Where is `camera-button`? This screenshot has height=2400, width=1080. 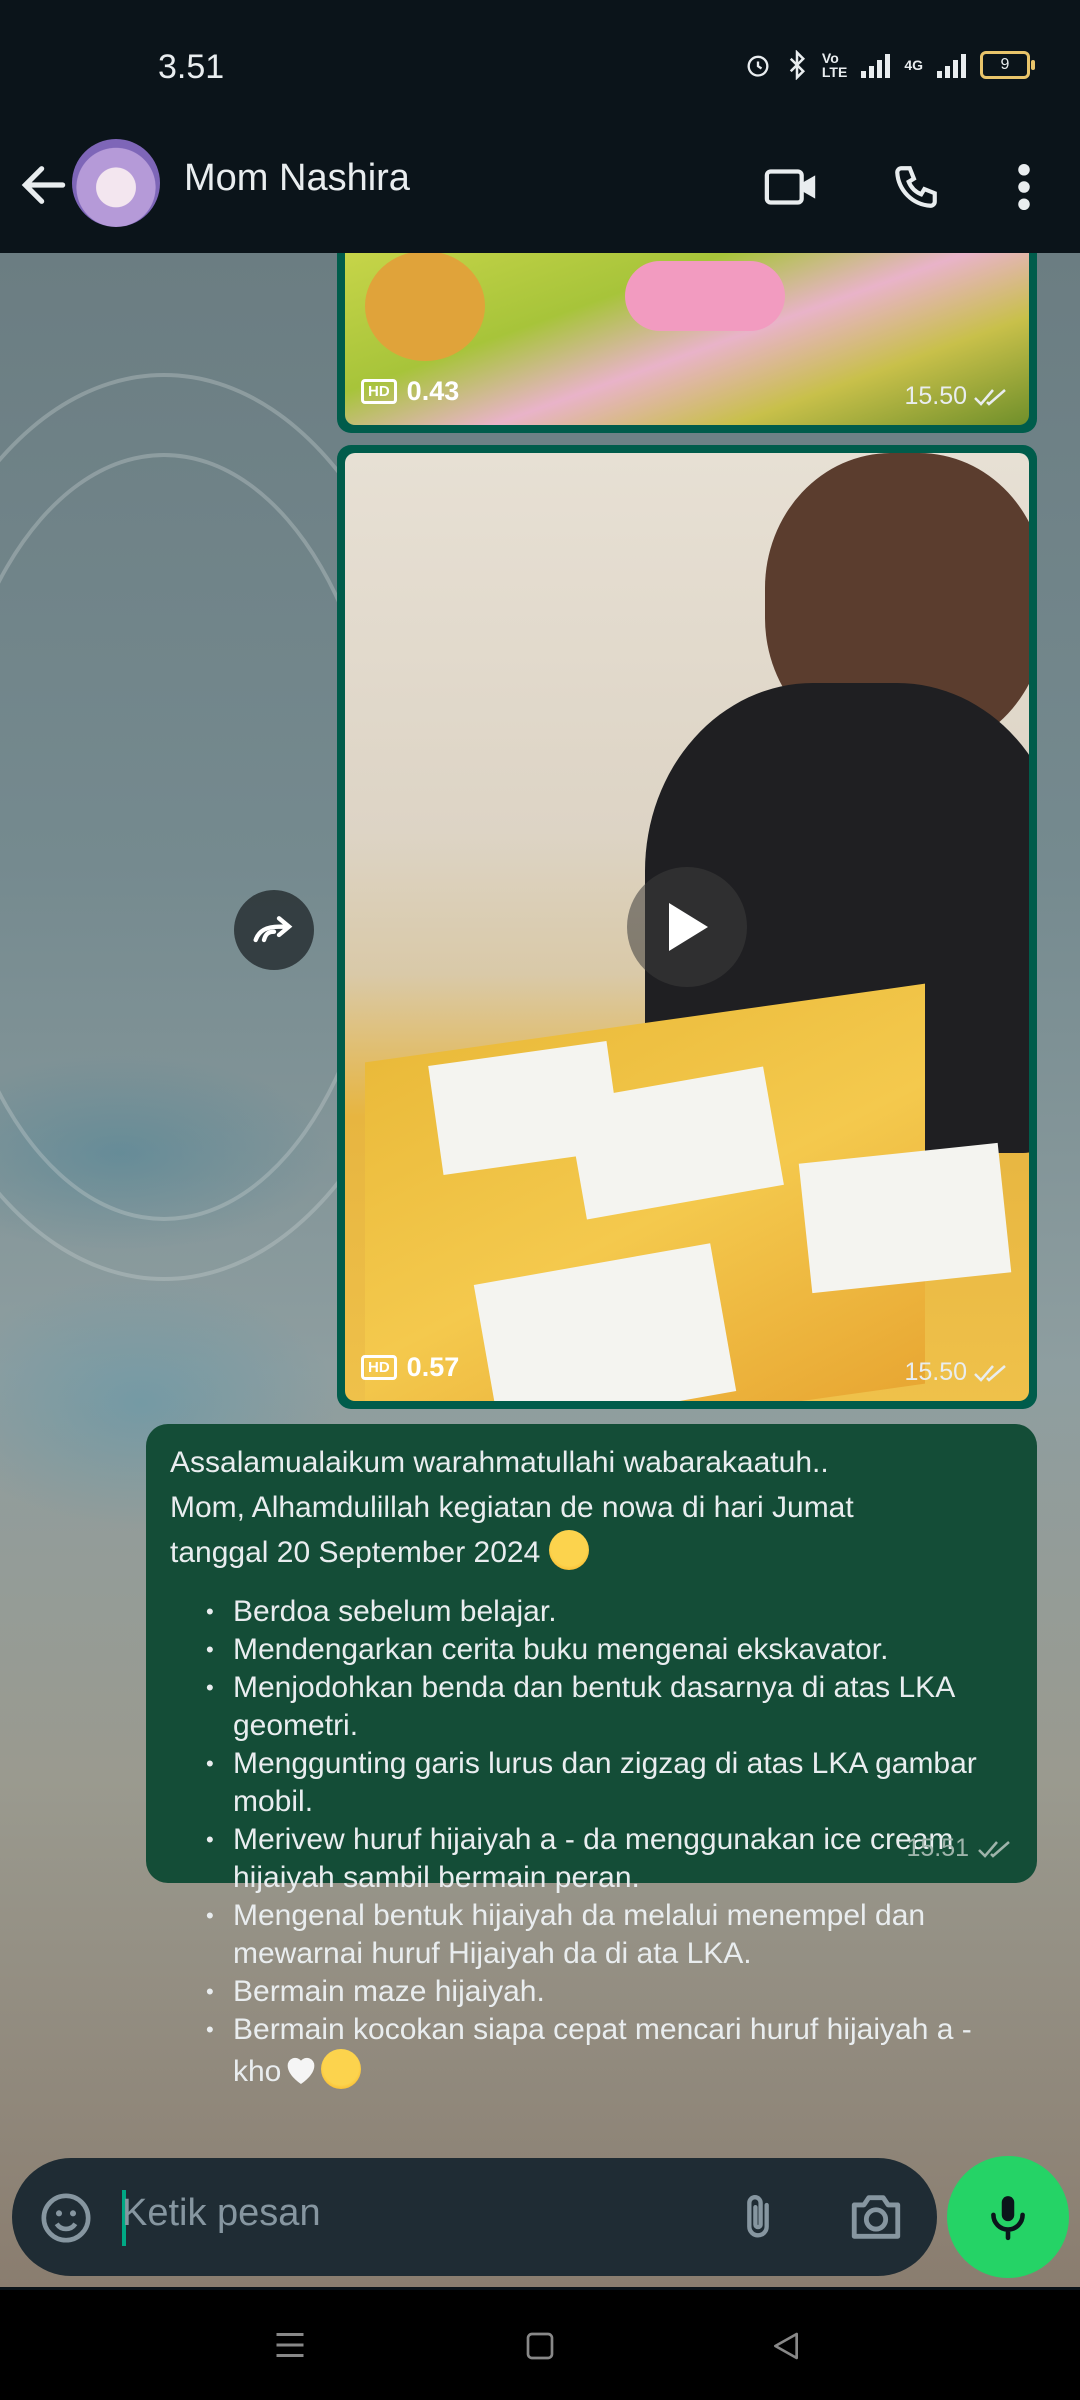 camera-button is located at coordinates (876, 2219).